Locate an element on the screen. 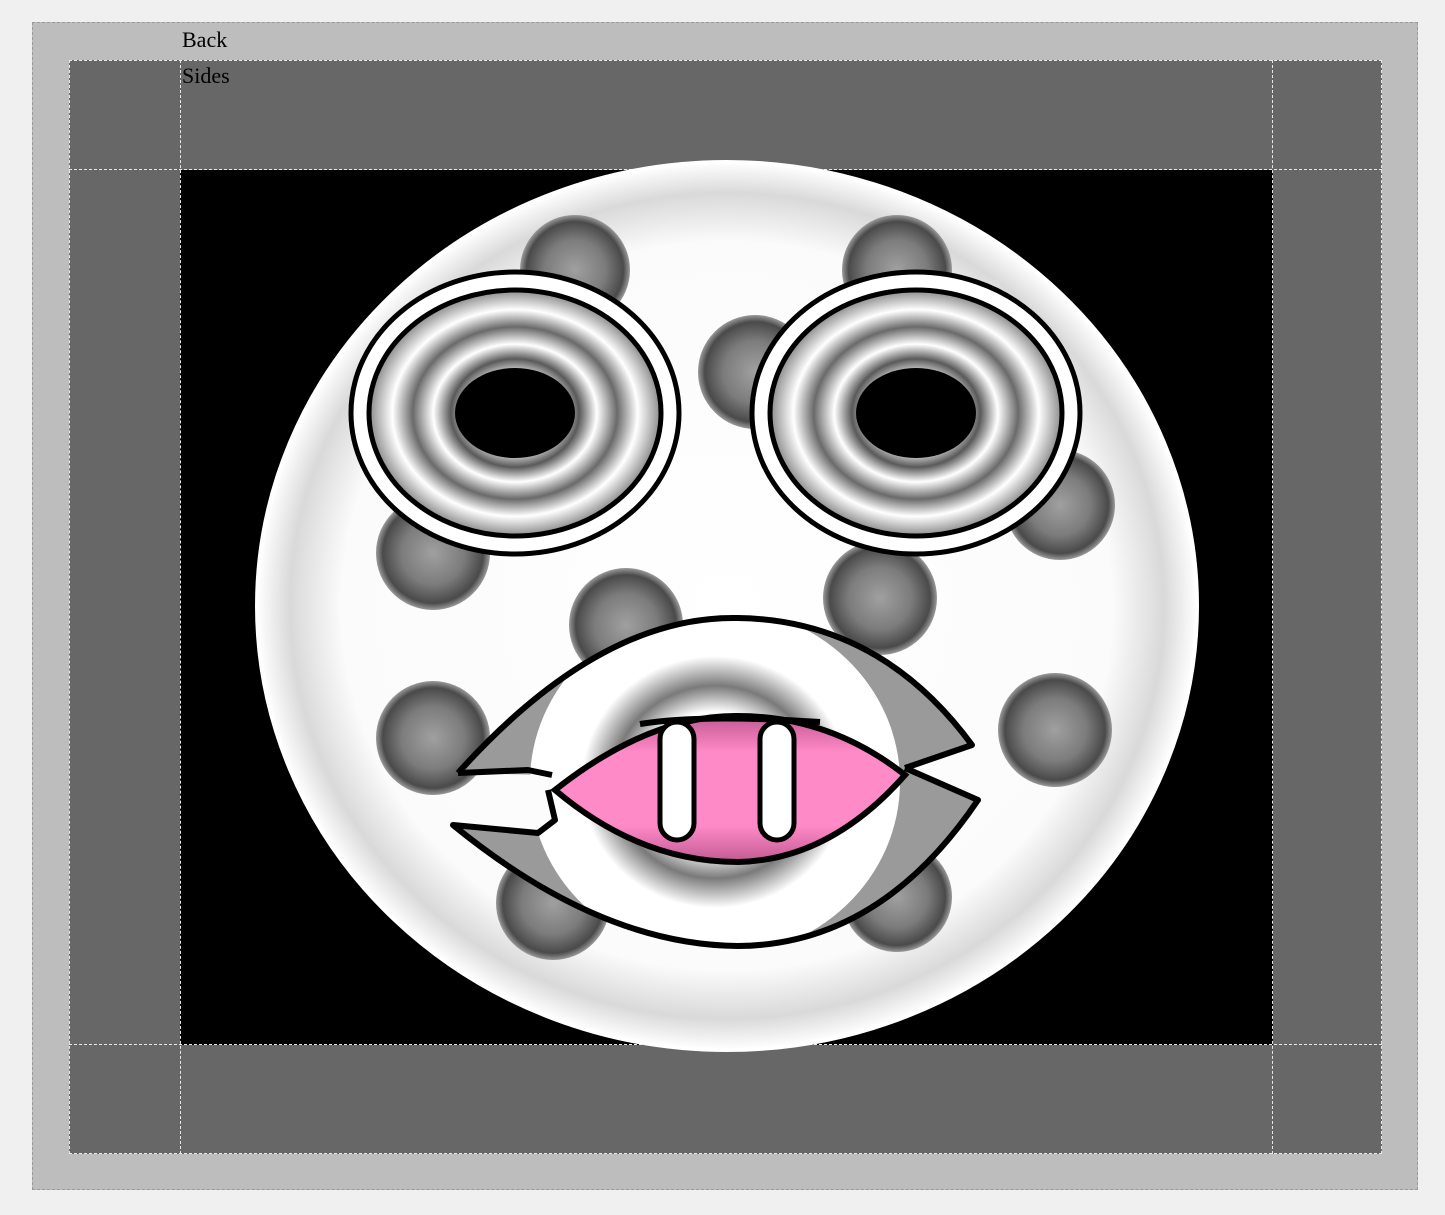 The width and height of the screenshot is (1445, 1215). right-eye is located at coordinates (916, 413).